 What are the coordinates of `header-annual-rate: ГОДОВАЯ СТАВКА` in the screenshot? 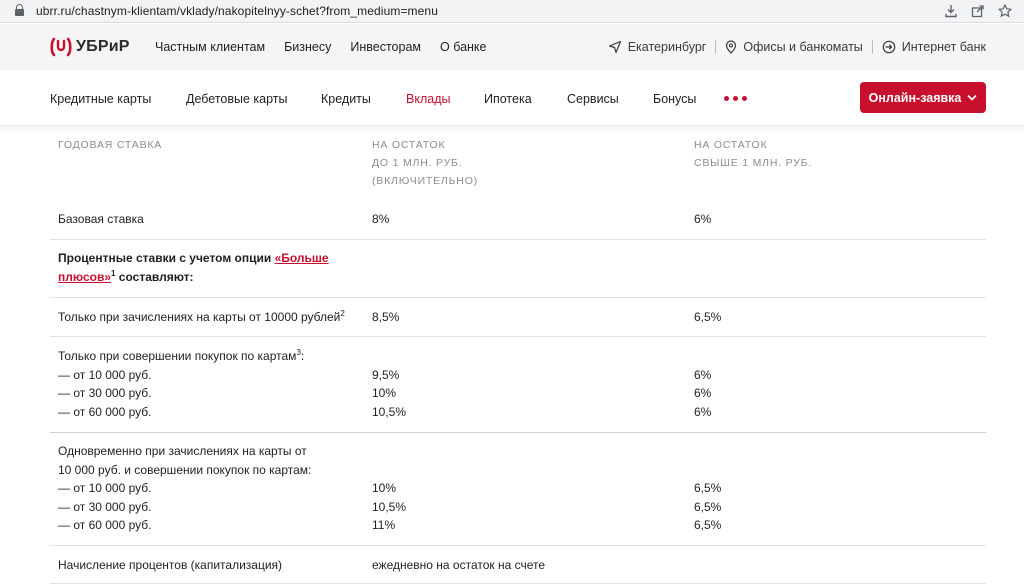 It's located at (110, 145).